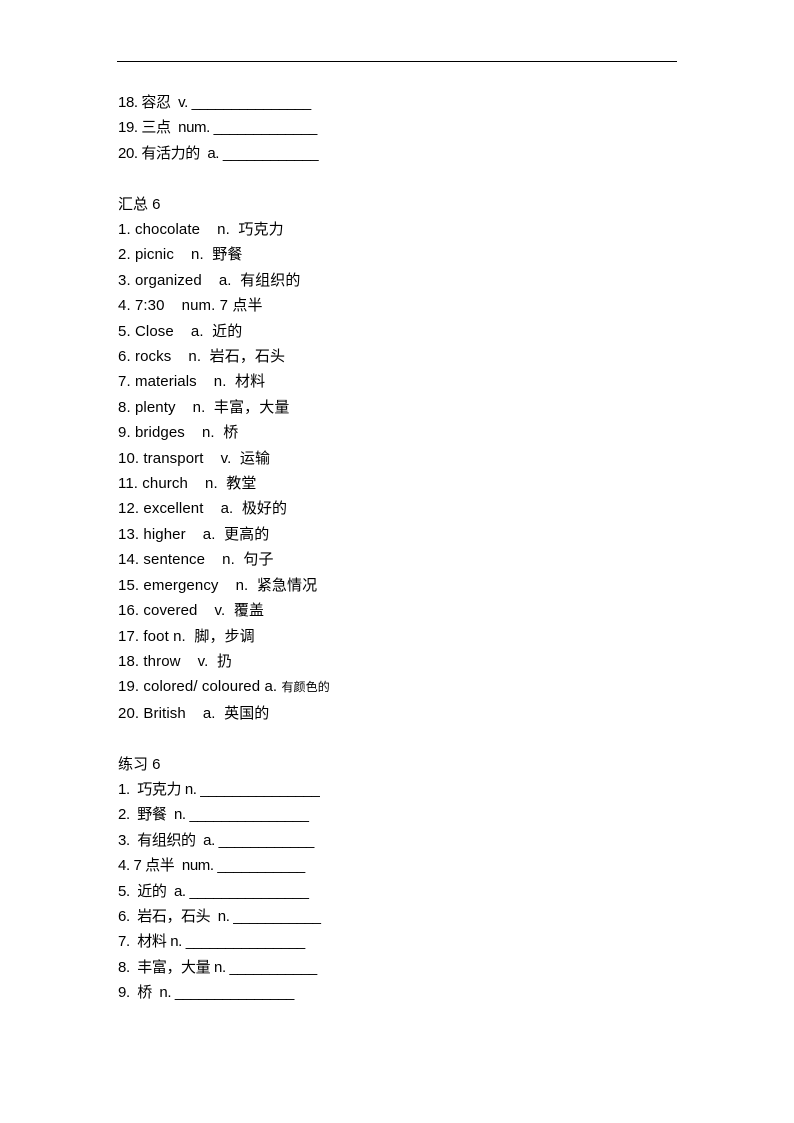 The width and height of the screenshot is (794, 1123). Describe the element at coordinates (211, 942) in the screenshot. I see `list-item: 7. 材料 n. _______________` at that location.